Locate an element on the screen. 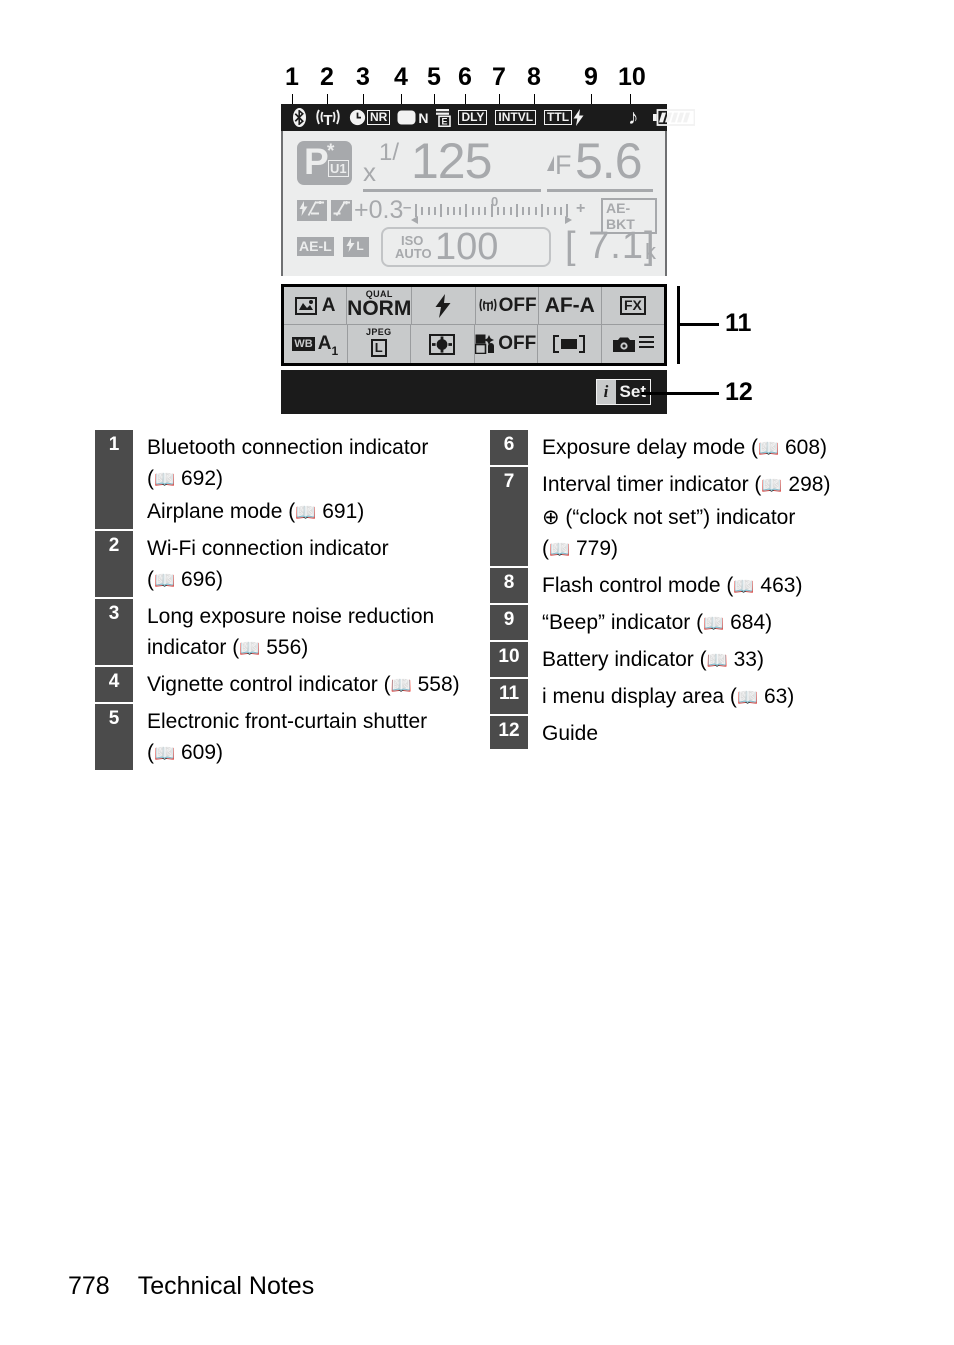 The image size is (954, 1345). exposure-mode-badge: P * U1 is located at coordinates (324, 163).